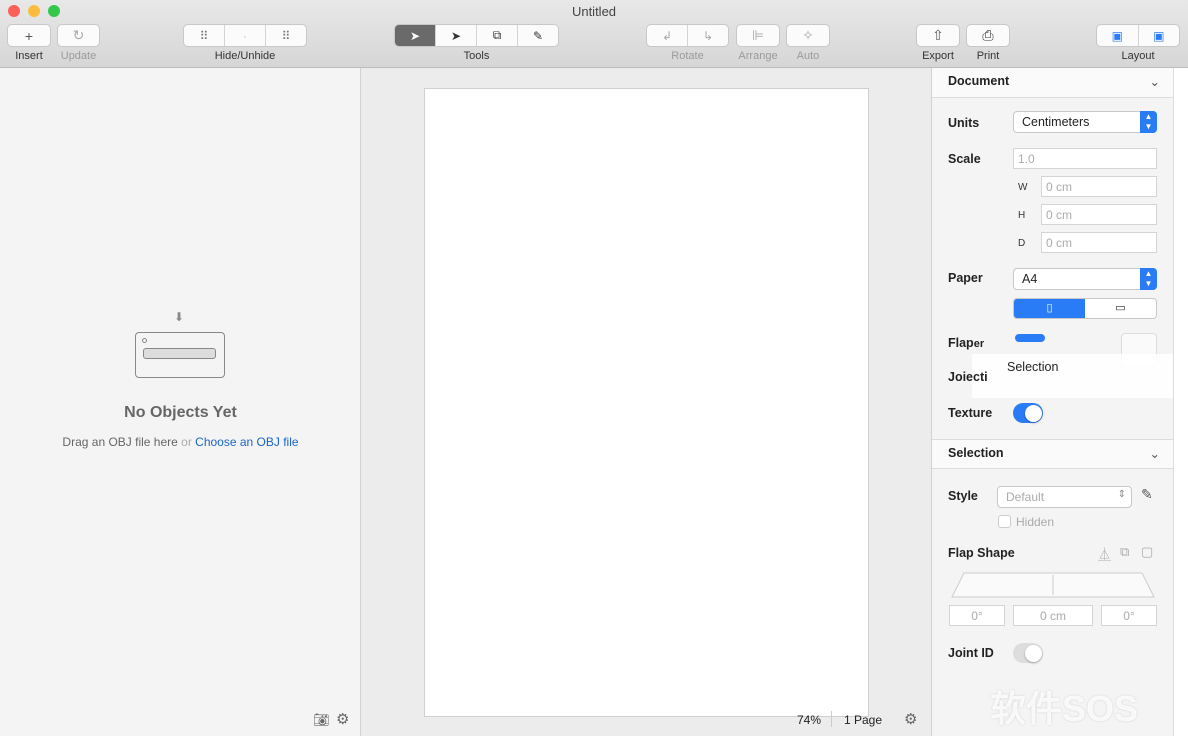 Image resolution: width=1188 pixels, height=736 pixels. What do you see at coordinates (1023, 187) in the screenshot?
I see `w-label: W` at bounding box center [1023, 187].